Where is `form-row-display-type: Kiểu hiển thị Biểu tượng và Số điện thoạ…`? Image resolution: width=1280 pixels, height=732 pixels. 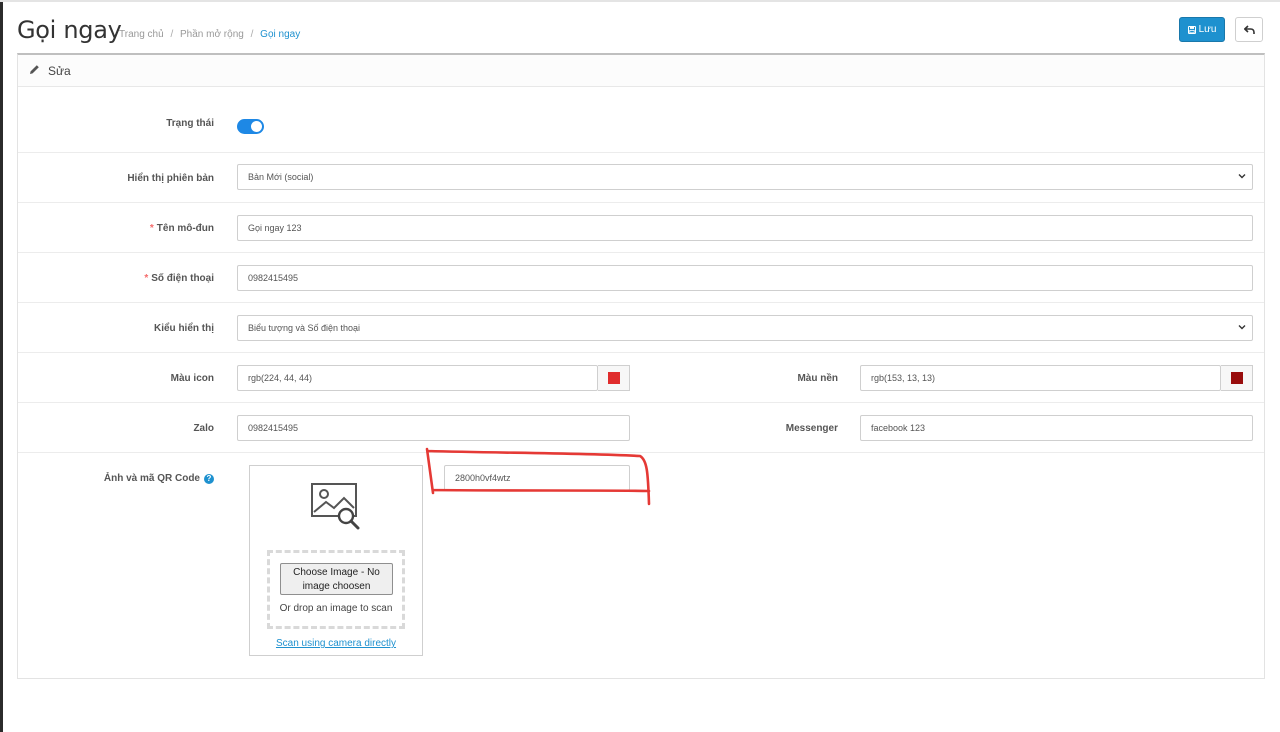
form-row-display-type: Kiểu hiển thị Biểu tượng và Số điện thoạ… is located at coordinates (641, 328).